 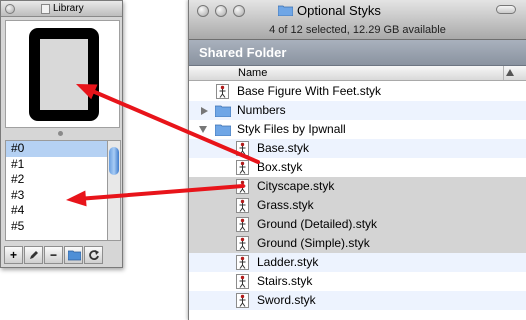 I want to click on library-list: #0 #1 #2 #3 #4 #5, so click(x=56, y=190).